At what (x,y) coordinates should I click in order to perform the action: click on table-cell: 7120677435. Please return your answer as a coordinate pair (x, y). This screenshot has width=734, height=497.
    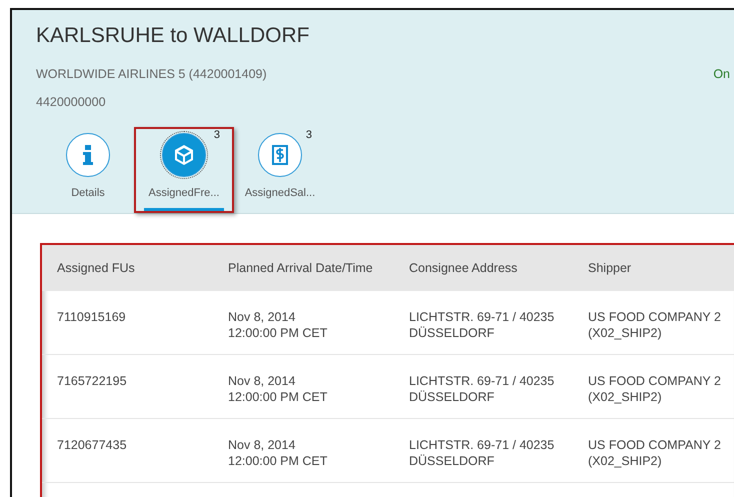
    Looking at the image, I should click on (127, 451).